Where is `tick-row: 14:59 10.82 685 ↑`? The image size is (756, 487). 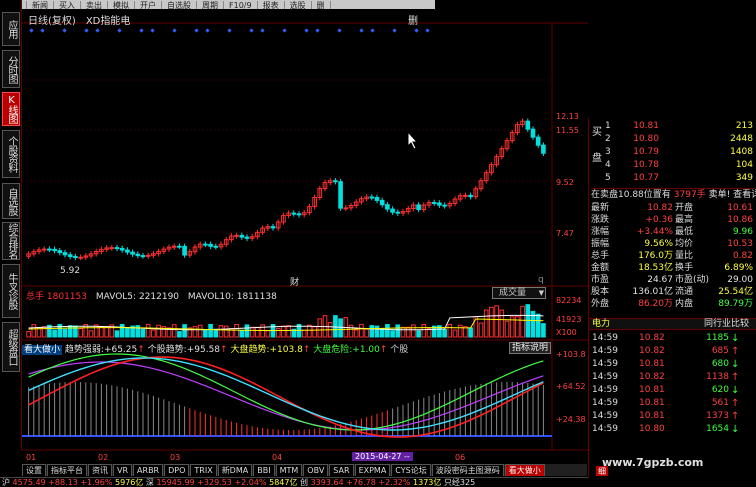
tick-row: 14:59 10.82 685 ↑ is located at coordinates (672, 351).